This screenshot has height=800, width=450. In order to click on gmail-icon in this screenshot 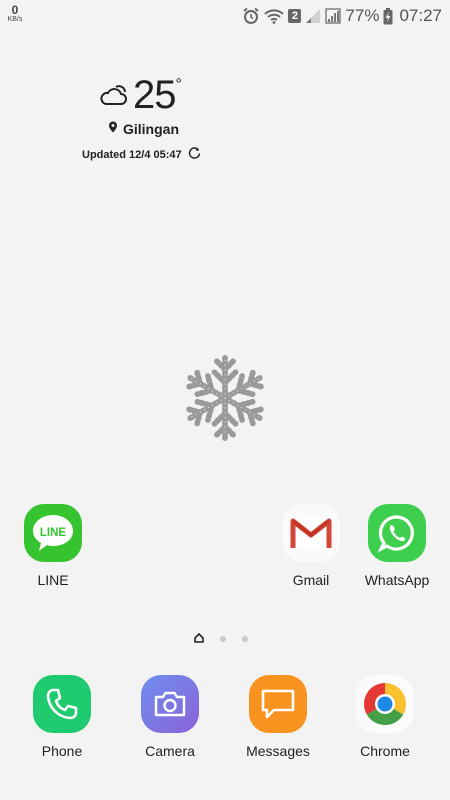, I will do `click(311, 533)`.